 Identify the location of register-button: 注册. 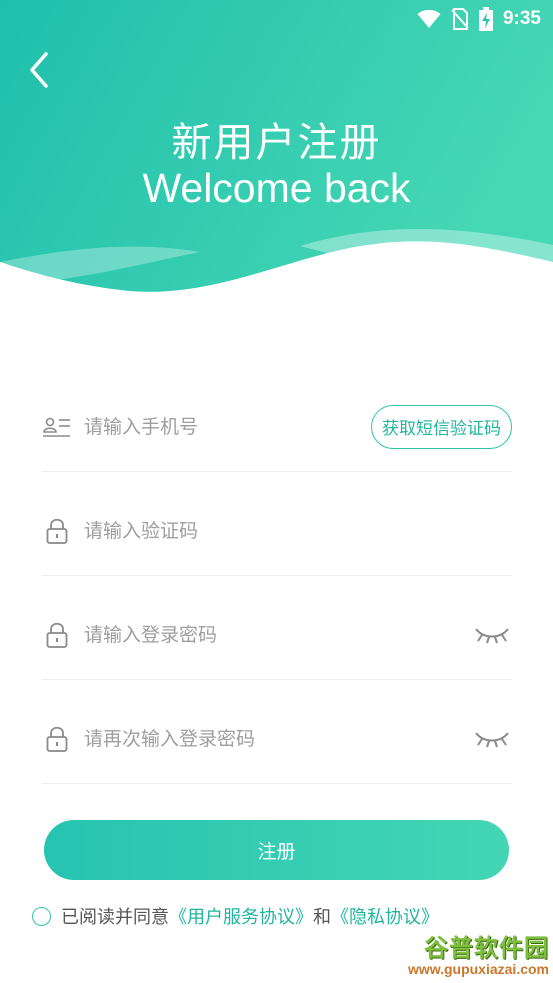
(276, 850).